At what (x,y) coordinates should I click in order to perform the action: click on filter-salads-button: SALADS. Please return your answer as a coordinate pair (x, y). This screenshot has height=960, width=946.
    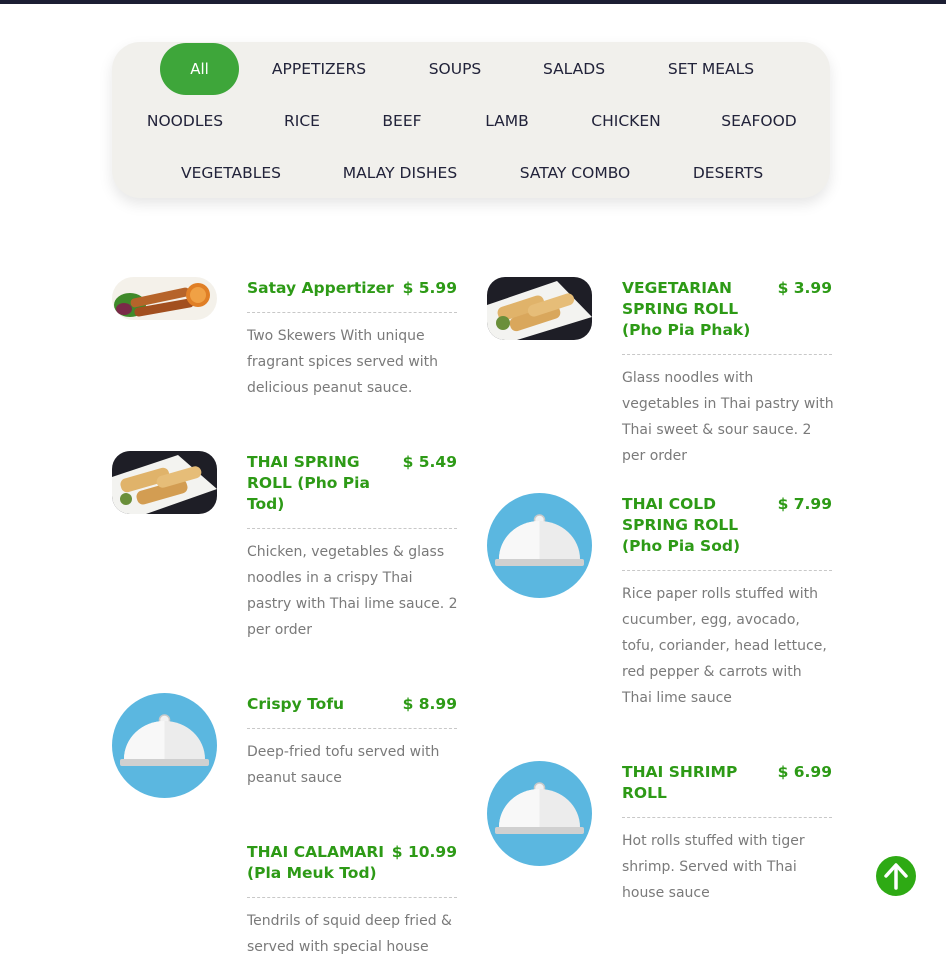
    Looking at the image, I should click on (574, 69).